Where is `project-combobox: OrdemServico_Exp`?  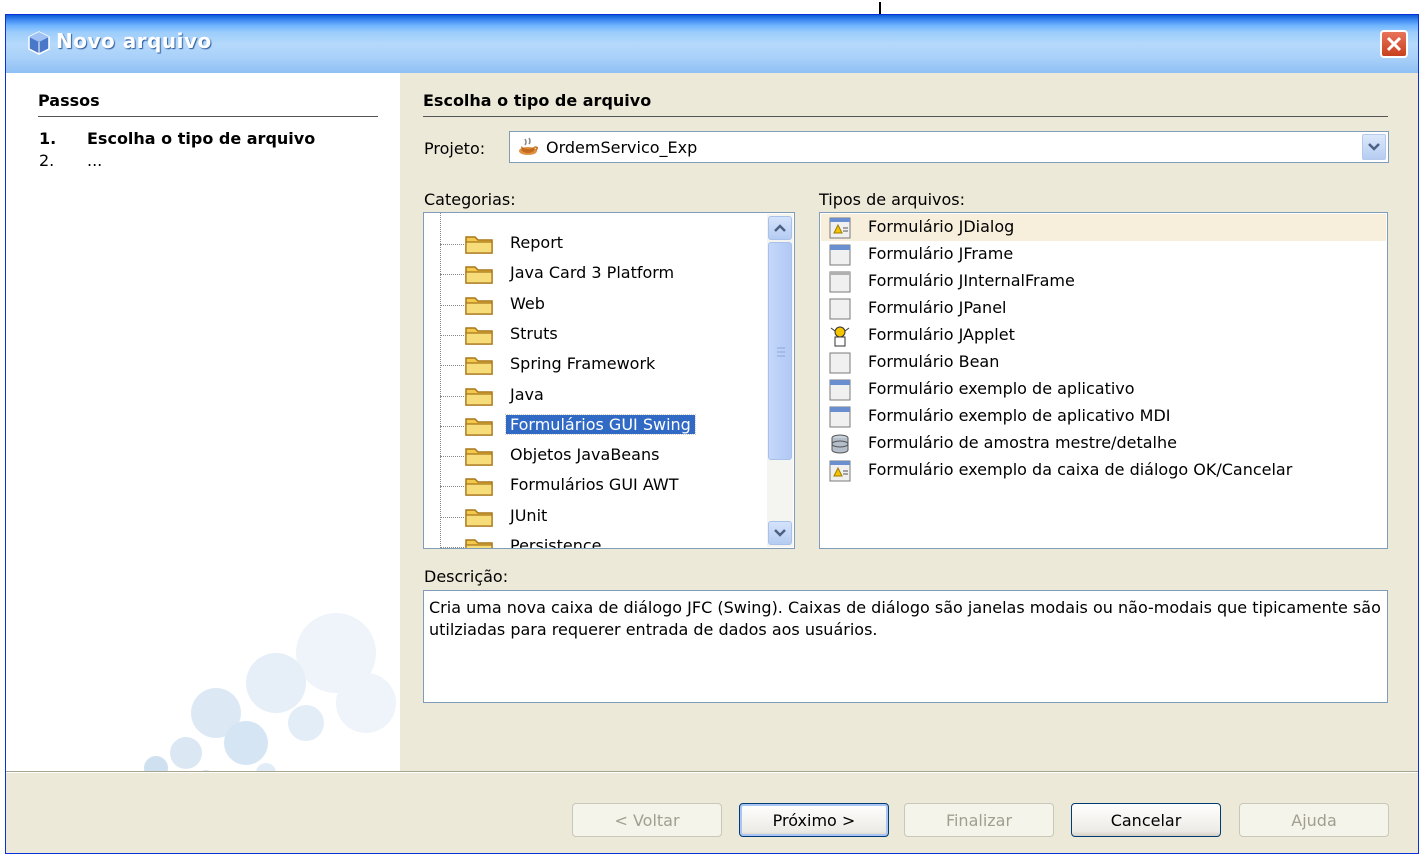 project-combobox: OrdemServico_Exp is located at coordinates (949, 147).